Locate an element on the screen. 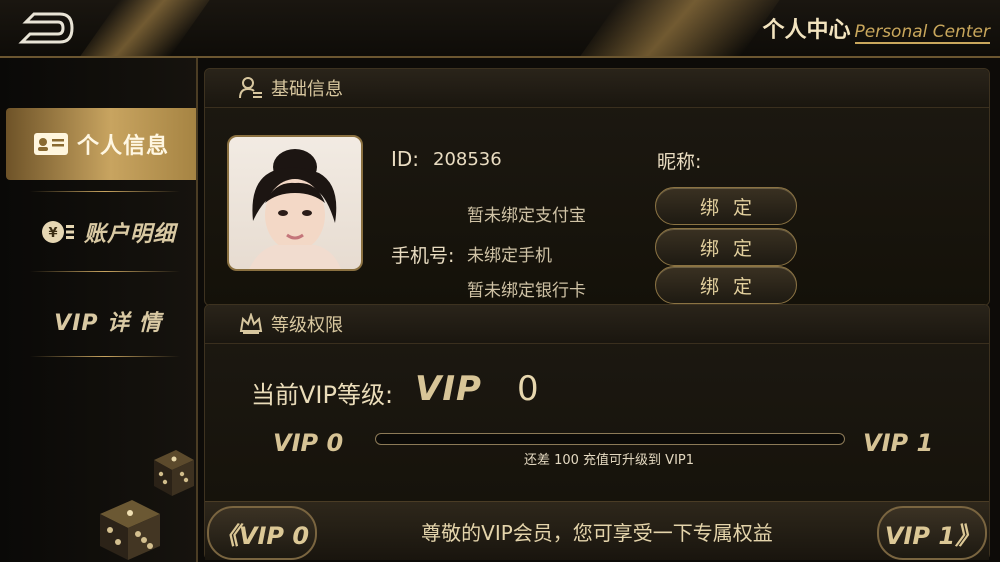  avatar is located at coordinates (295, 203).